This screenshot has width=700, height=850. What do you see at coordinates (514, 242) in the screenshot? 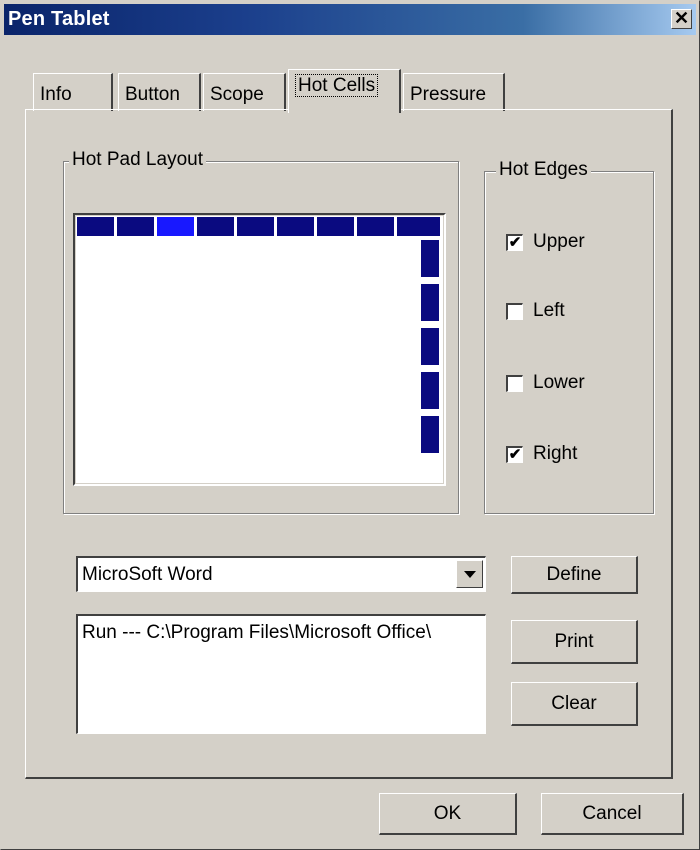
I see `upper-checkbox-checked: ✔` at bounding box center [514, 242].